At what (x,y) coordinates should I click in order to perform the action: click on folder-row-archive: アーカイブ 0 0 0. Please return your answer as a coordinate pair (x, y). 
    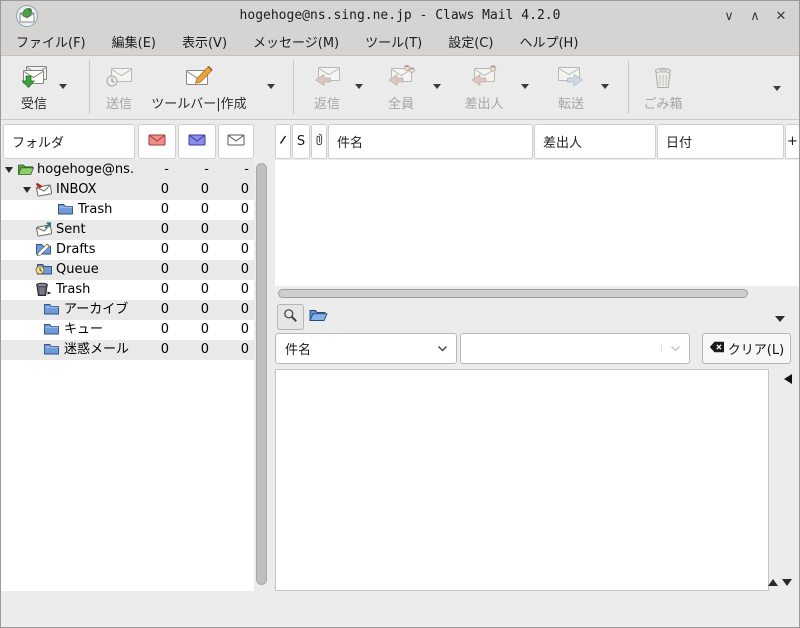
    Looking at the image, I should click on (127, 310).